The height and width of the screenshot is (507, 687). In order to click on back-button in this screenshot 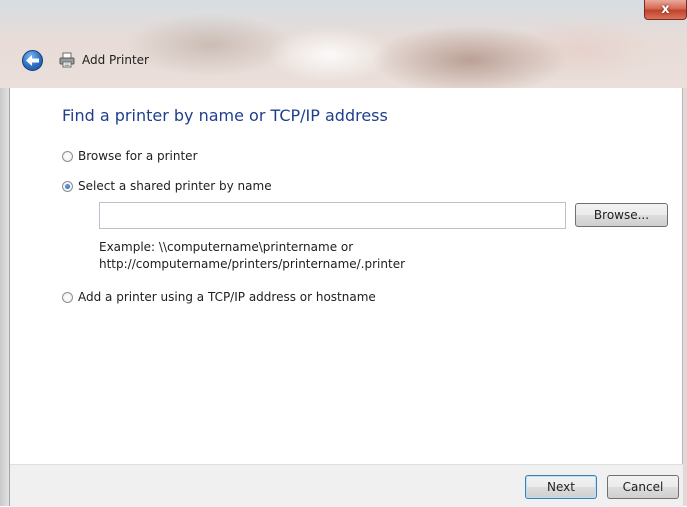, I will do `click(32, 60)`.